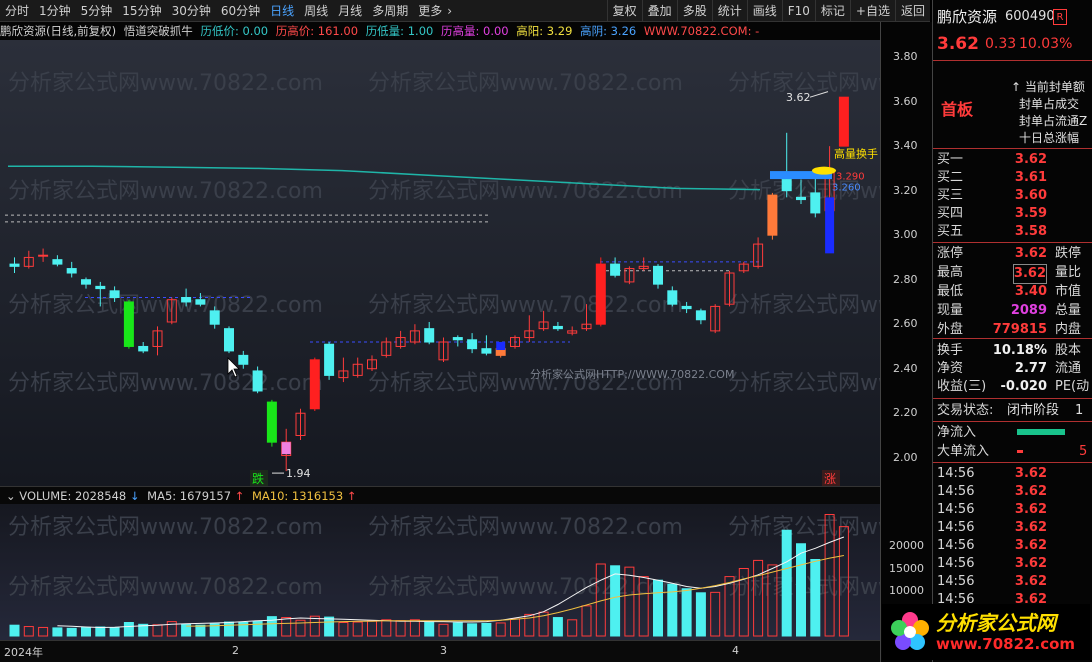 The image size is (1092, 662). Describe the element at coordinates (1012, 160) in the screenshot. I see `bid-row: 买一 3.62` at that location.